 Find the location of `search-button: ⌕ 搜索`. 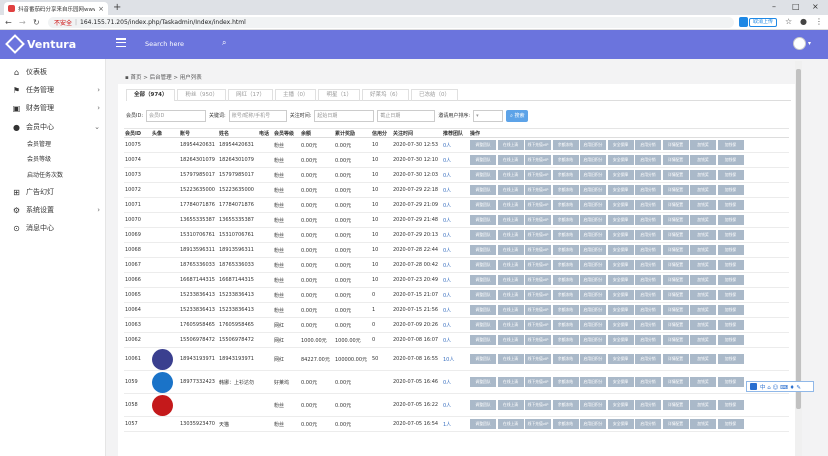

search-button: ⌕ 搜索 is located at coordinates (517, 115).